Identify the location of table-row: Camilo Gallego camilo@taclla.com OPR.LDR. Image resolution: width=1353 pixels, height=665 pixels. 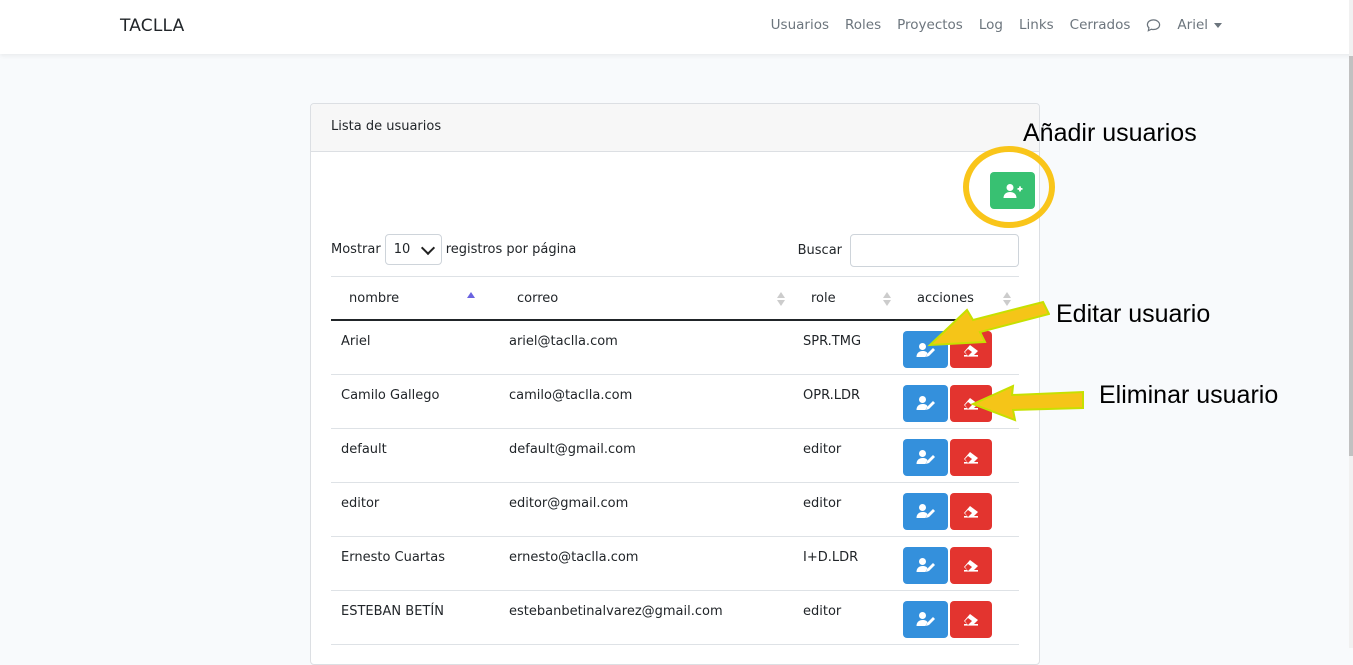
(675, 401).